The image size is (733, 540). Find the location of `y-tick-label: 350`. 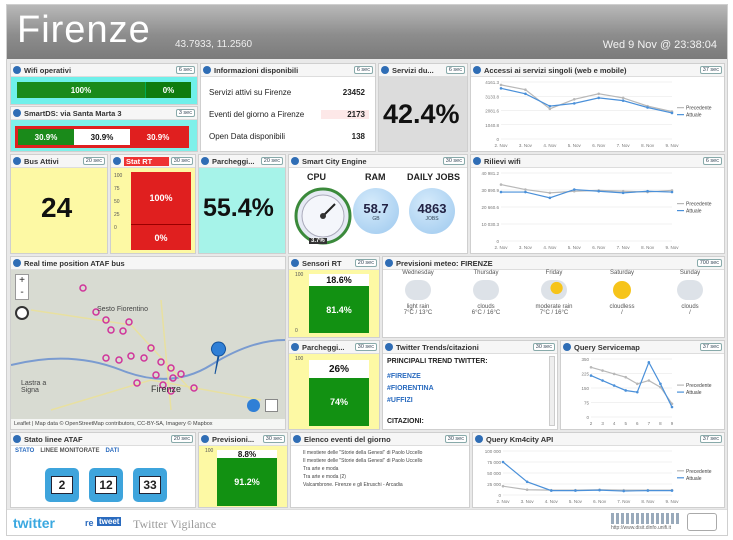

y-tick-label: 350 is located at coordinates (585, 359).